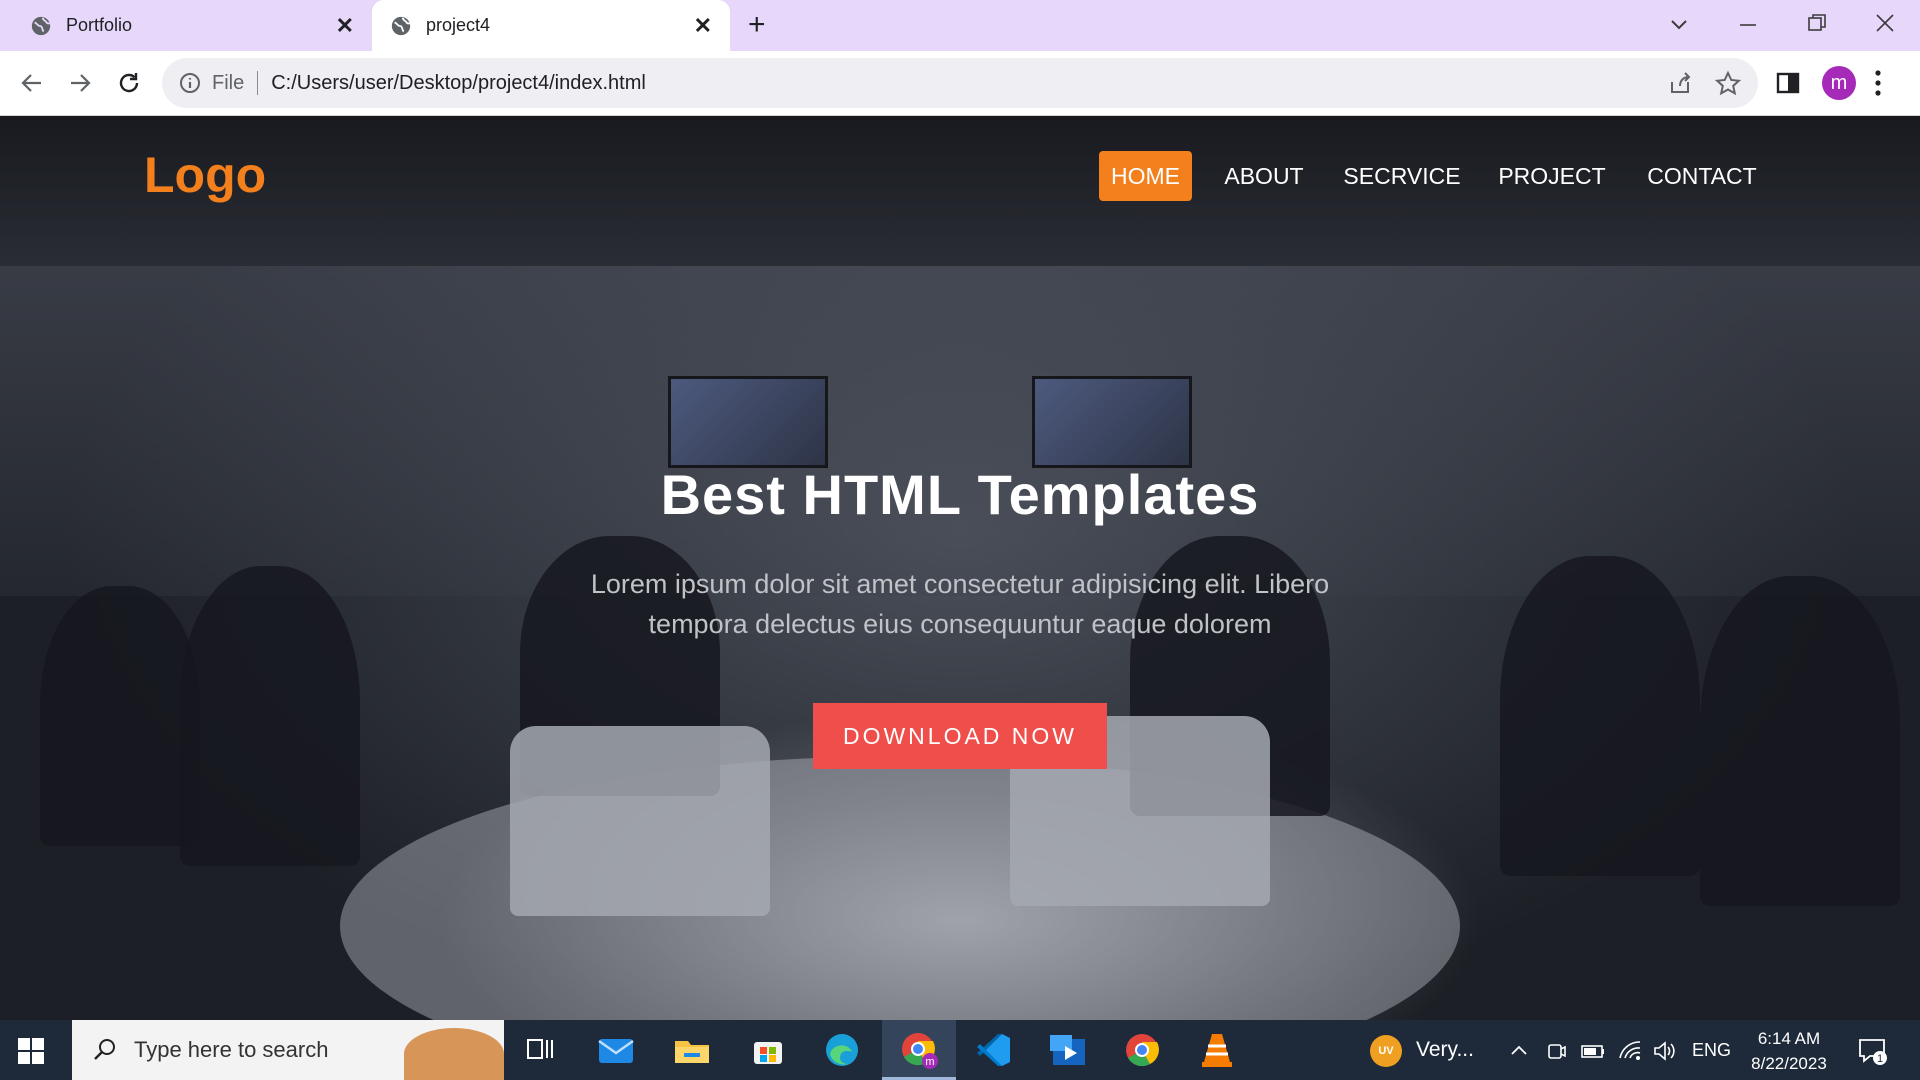 This screenshot has height=1080, width=1920. I want to click on windows-start-icon, so click(31, 1051).